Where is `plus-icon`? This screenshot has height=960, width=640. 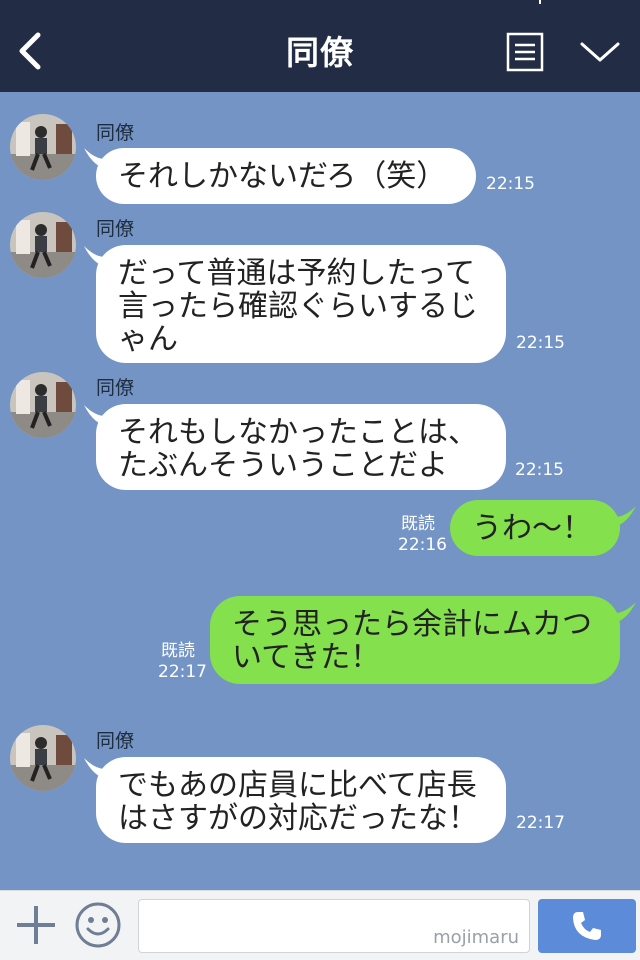 plus-icon is located at coordinates (36, 925).